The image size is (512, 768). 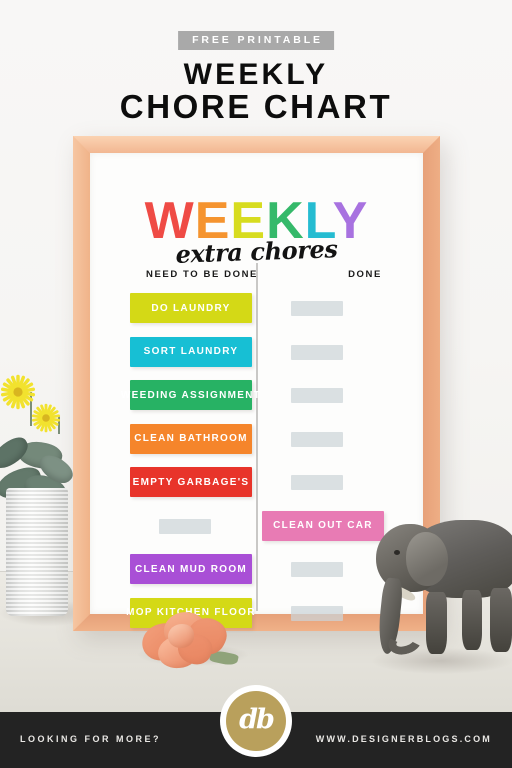 What do you see at coordinates (191, 308) in the screenshot?
I see `chore-bar: DO LAUNDRY` at bounding box center [191, 308].